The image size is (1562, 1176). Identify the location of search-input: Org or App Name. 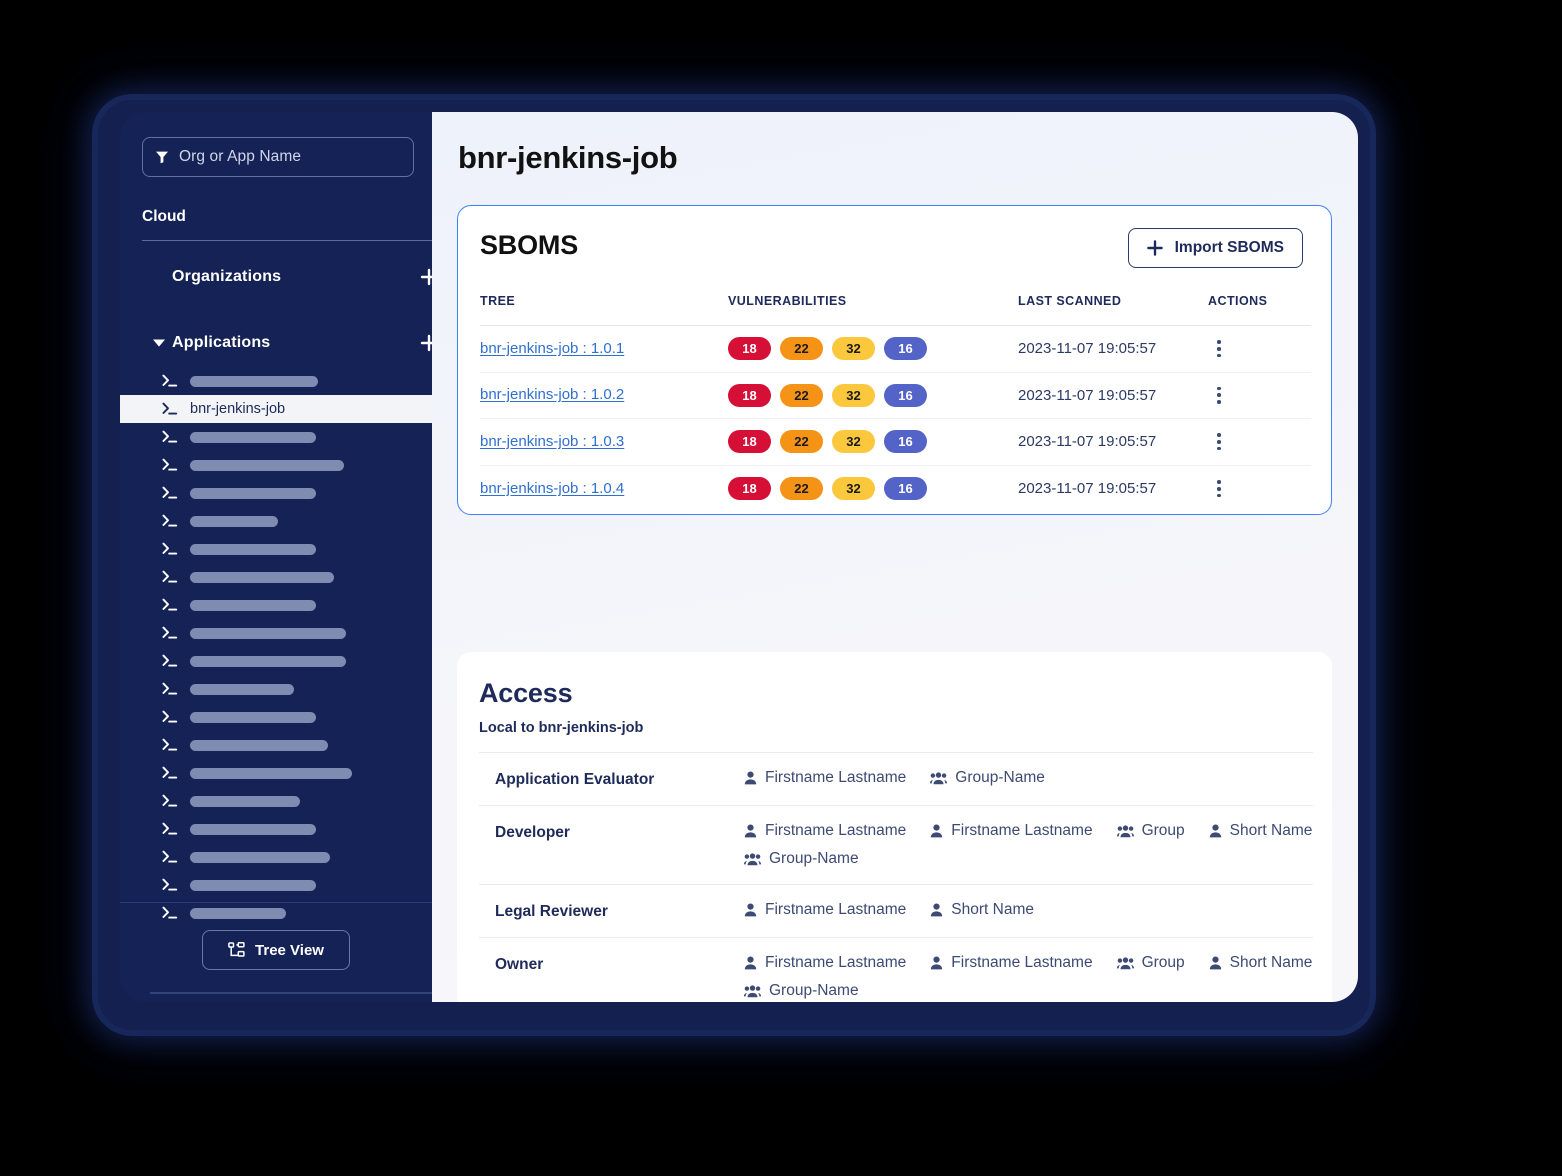
(278, 157).